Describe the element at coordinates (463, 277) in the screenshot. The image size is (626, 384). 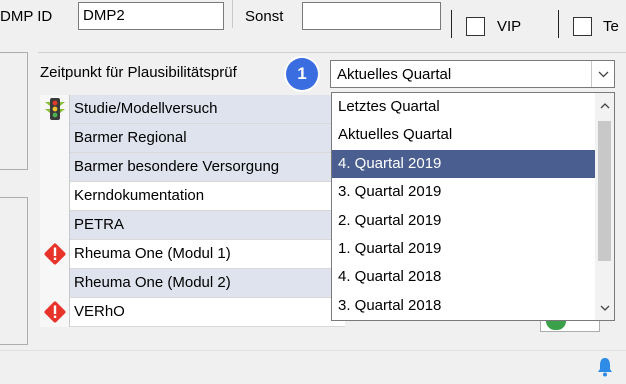
I see `dropdown-option: 4. Quartal 2018` at that location.